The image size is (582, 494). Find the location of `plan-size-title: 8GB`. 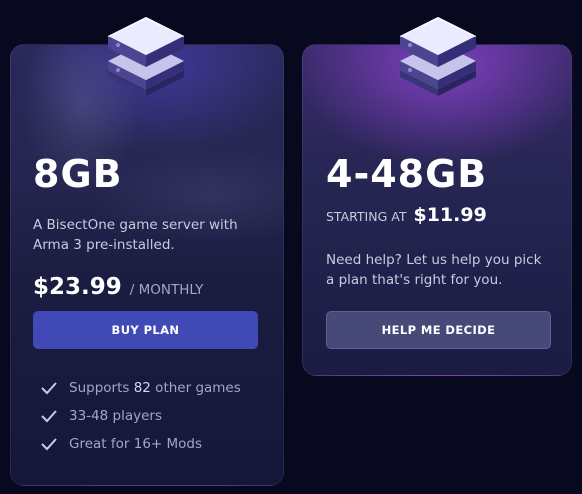

plan-size-title: 8GB is located at coordinates (78, 174).